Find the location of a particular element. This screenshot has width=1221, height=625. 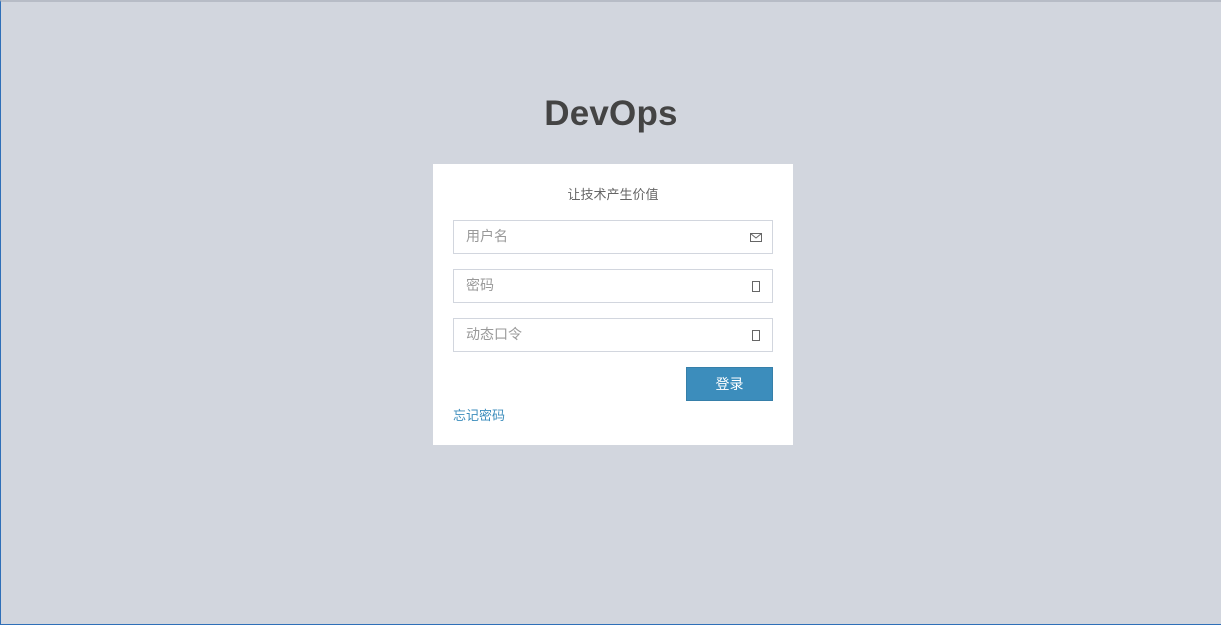

mobile-phone-icon is located at coordinates (756, 335).